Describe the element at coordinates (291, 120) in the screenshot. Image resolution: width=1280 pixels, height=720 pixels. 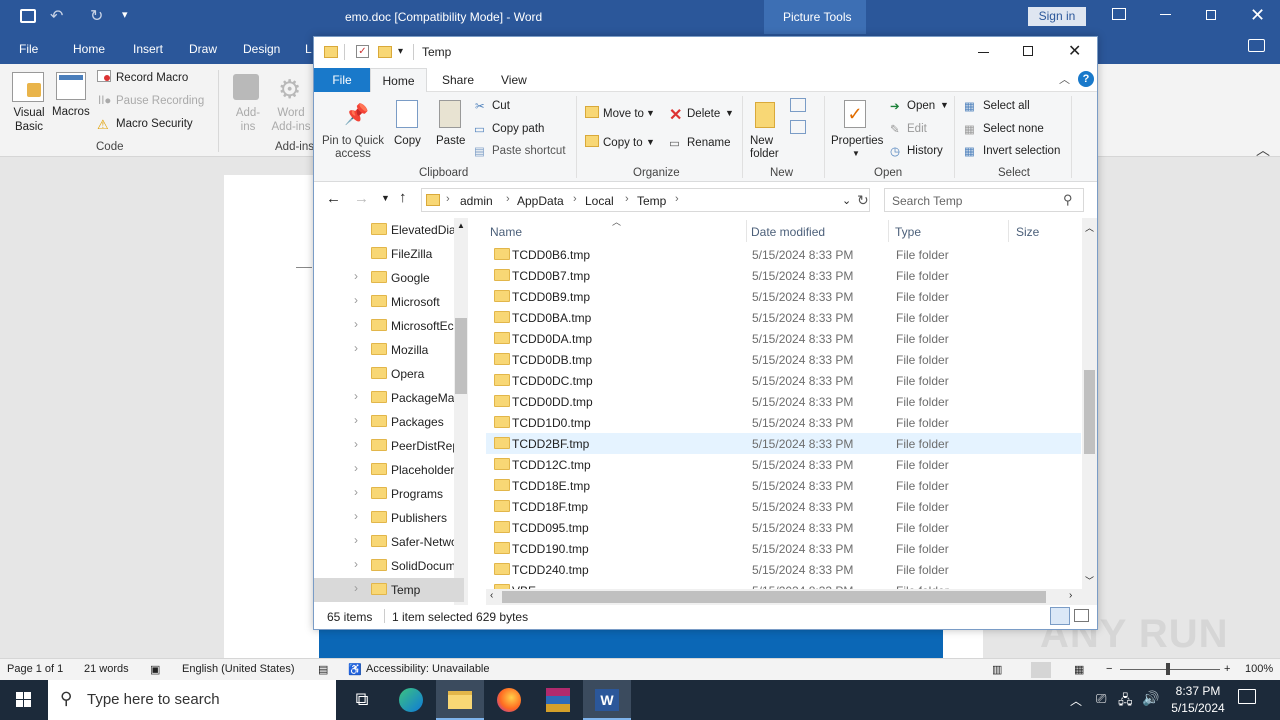
I see `word-addins-button: Word Add-ins` at that location.